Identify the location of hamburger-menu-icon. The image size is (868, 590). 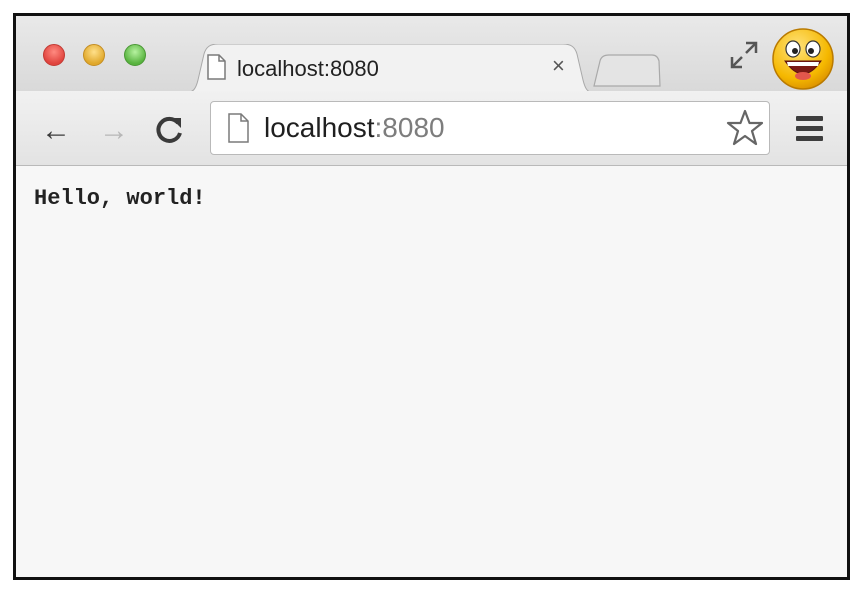
(810, 129).